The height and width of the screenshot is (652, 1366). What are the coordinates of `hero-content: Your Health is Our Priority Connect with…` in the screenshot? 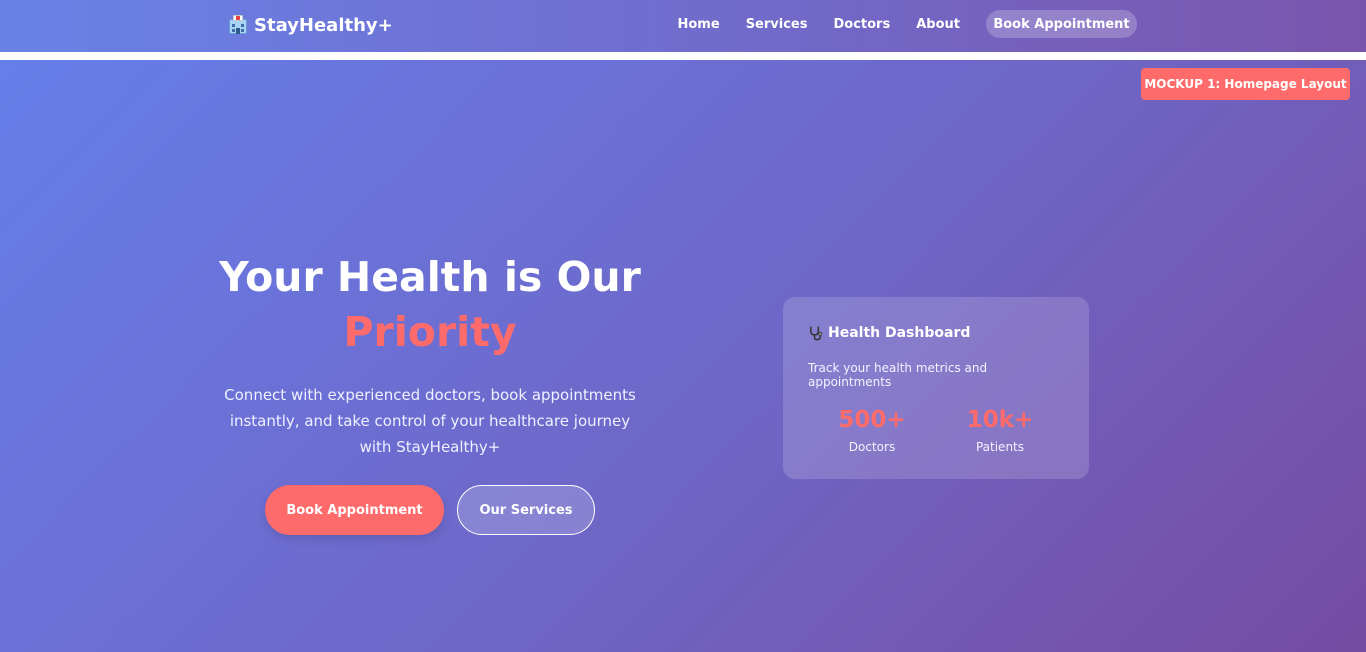 It's located at (430, 392).